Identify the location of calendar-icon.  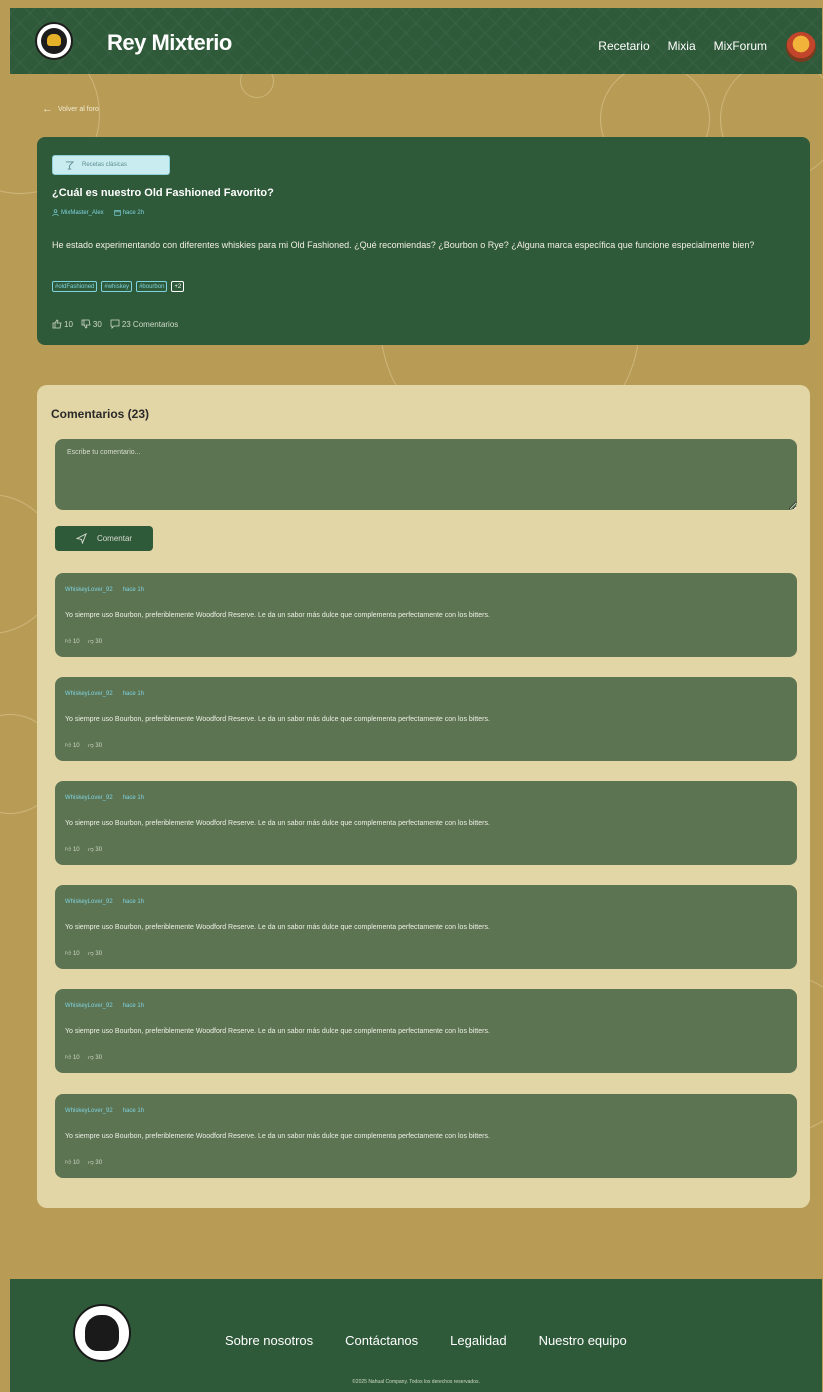
(117, 213).